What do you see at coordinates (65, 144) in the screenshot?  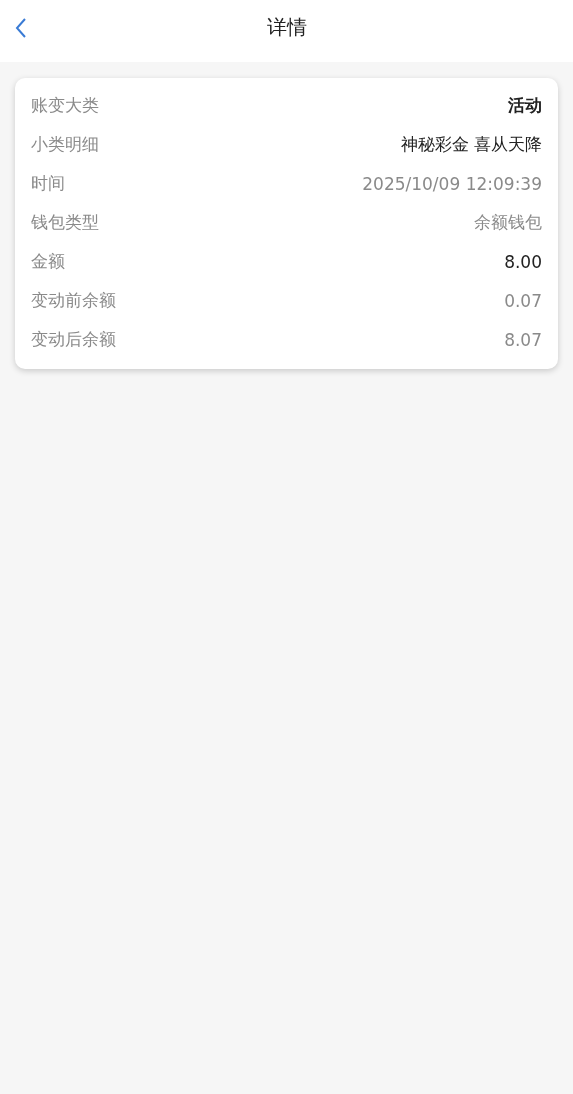 I see `detail-label: 小类明细` at bounding box center [65, 144].